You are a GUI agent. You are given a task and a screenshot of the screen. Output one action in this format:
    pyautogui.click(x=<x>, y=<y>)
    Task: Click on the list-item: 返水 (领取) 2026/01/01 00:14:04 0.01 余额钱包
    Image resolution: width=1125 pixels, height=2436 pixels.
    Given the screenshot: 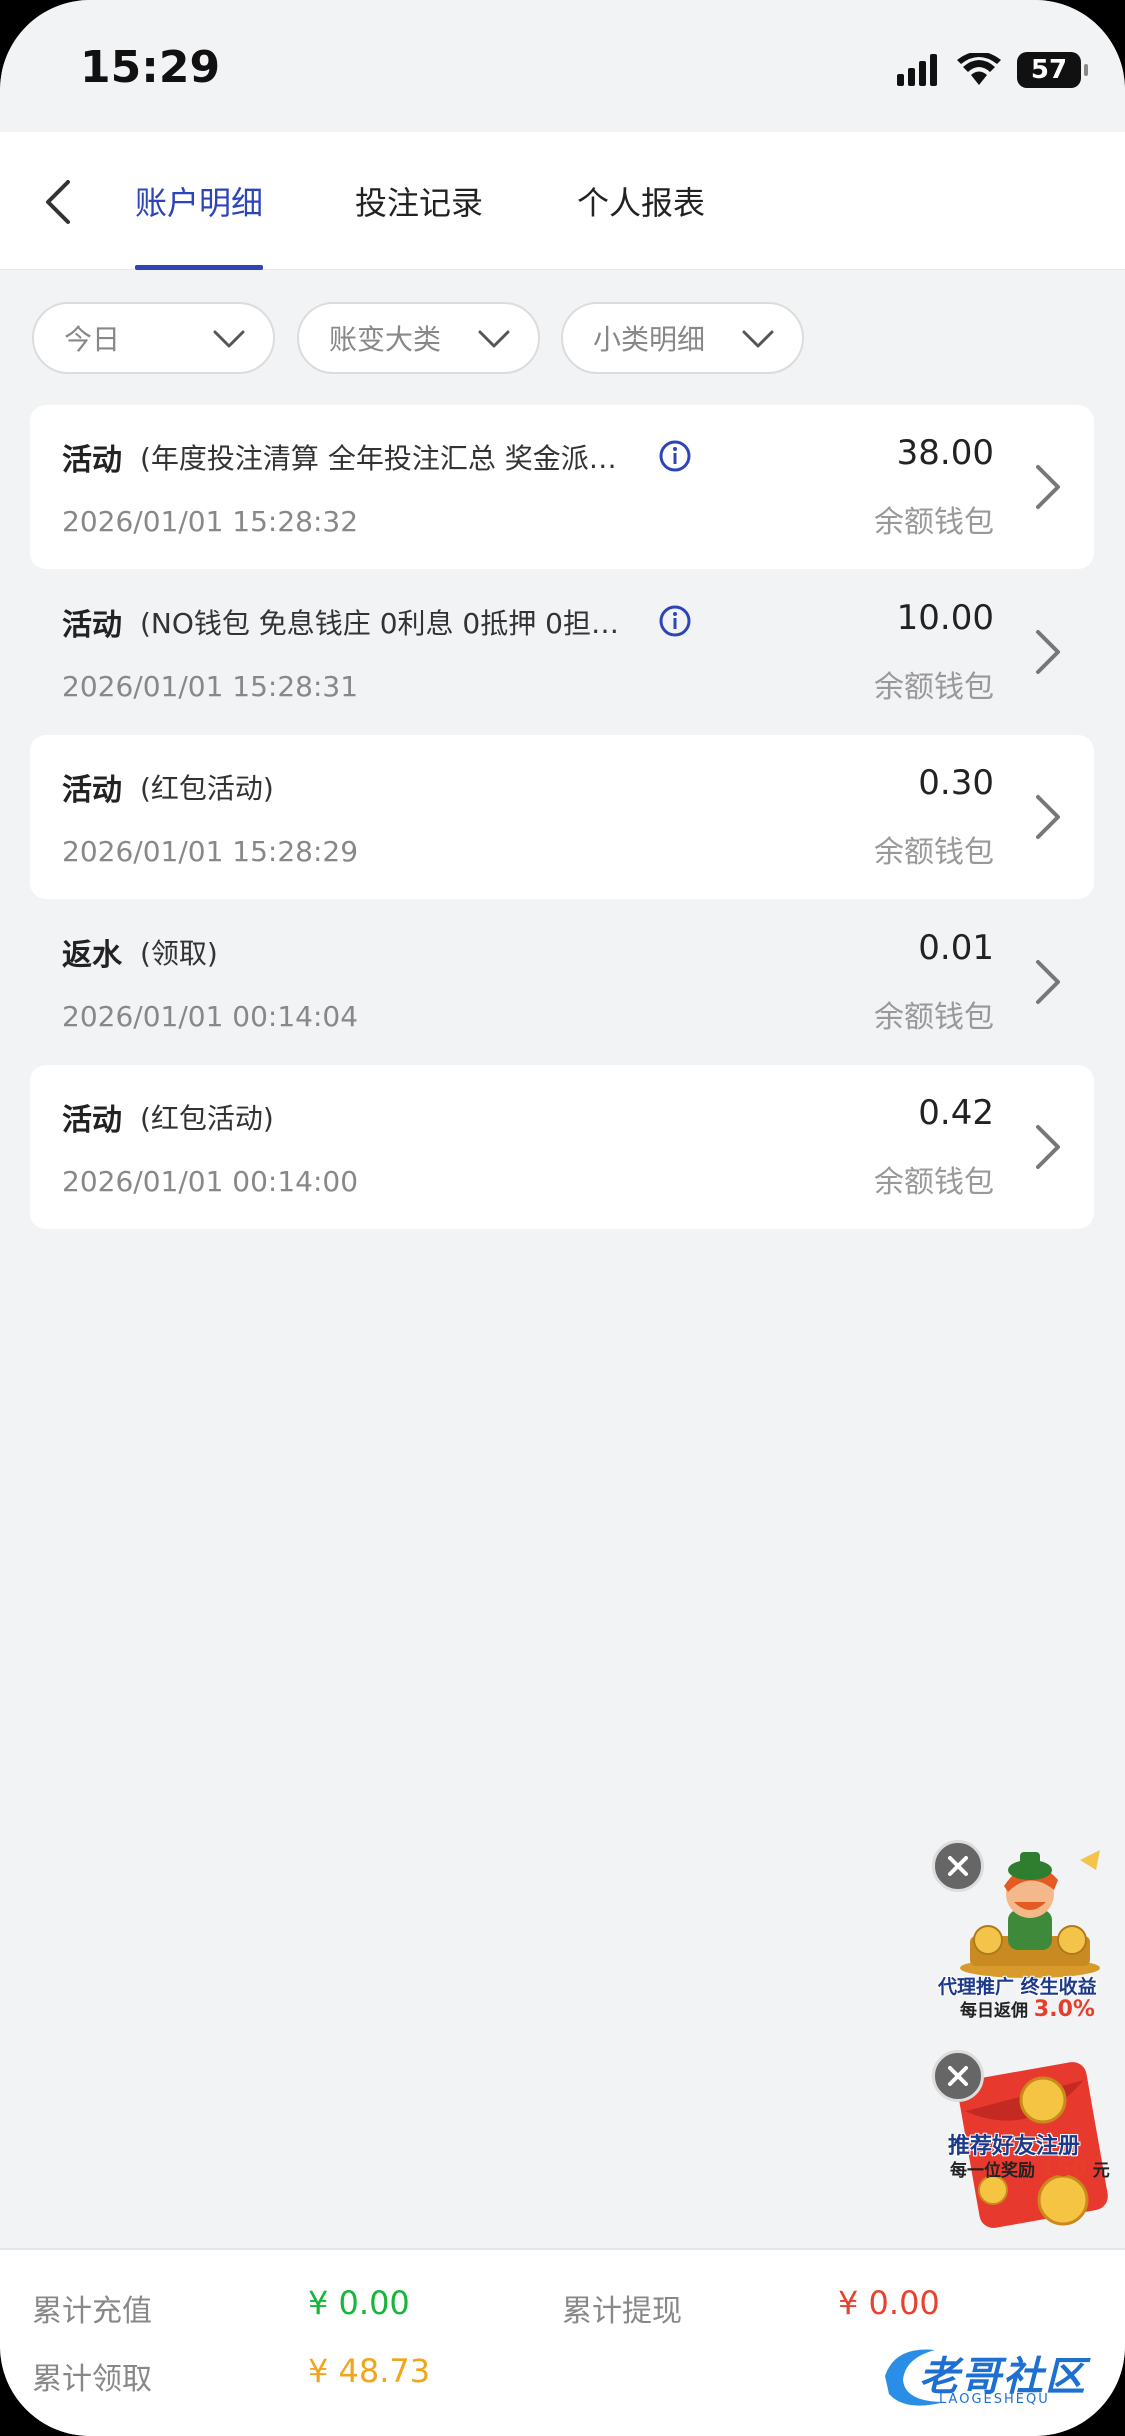 What is the action you would take?
    pyautogui.click(x=562, y=982)
    